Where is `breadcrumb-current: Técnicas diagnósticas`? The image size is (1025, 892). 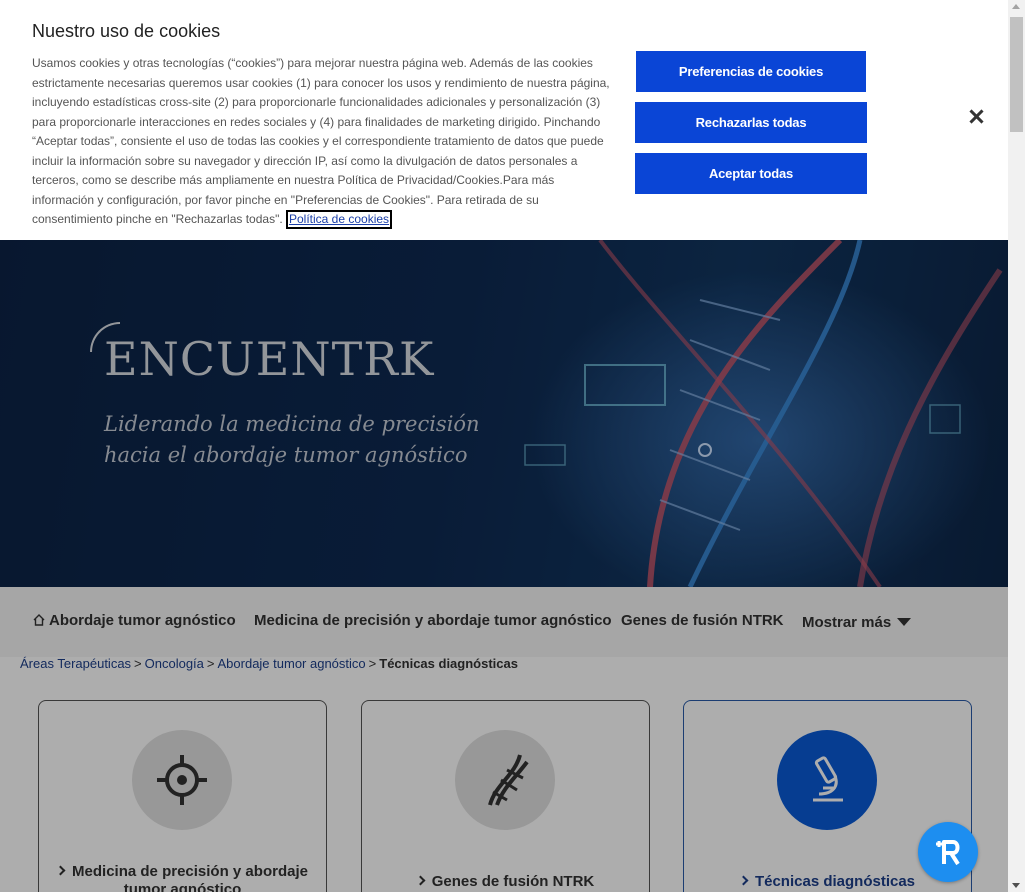 breadcrumb-current: Técnicas diagnósticas is located at coordinates (448, 663).